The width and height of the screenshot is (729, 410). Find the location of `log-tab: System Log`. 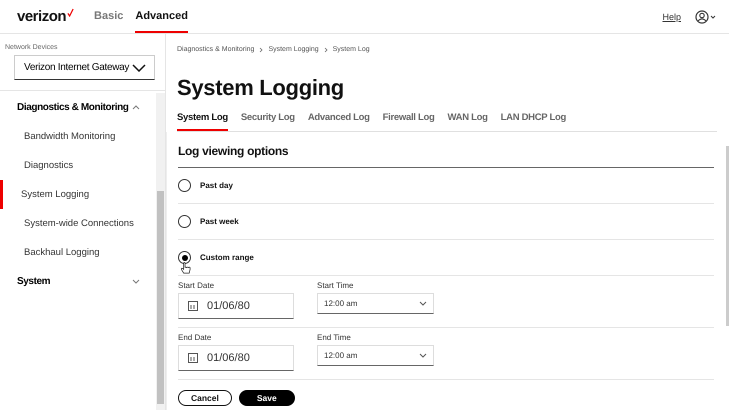

log-tab: System Log is located at coordinates (202, 121).